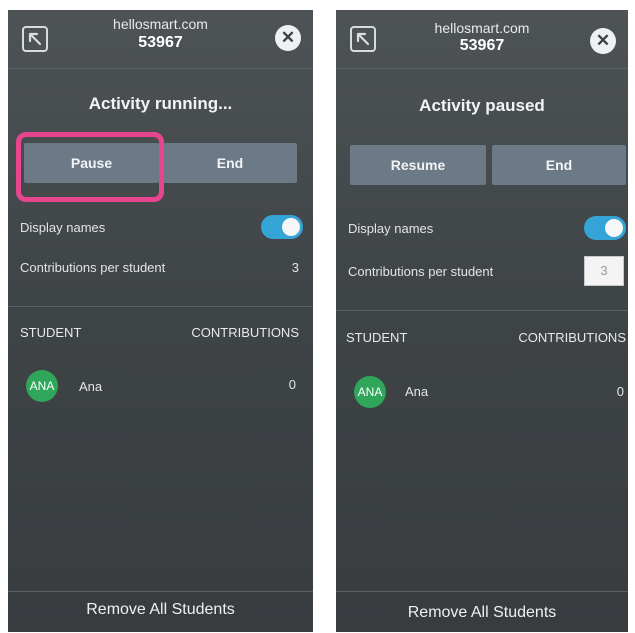 This screenshot has width=635, height=633. What do you see at coordinates (295, 267) in the screenshot?
I see `contributions-value: 3` at bounding box center [295, 267].